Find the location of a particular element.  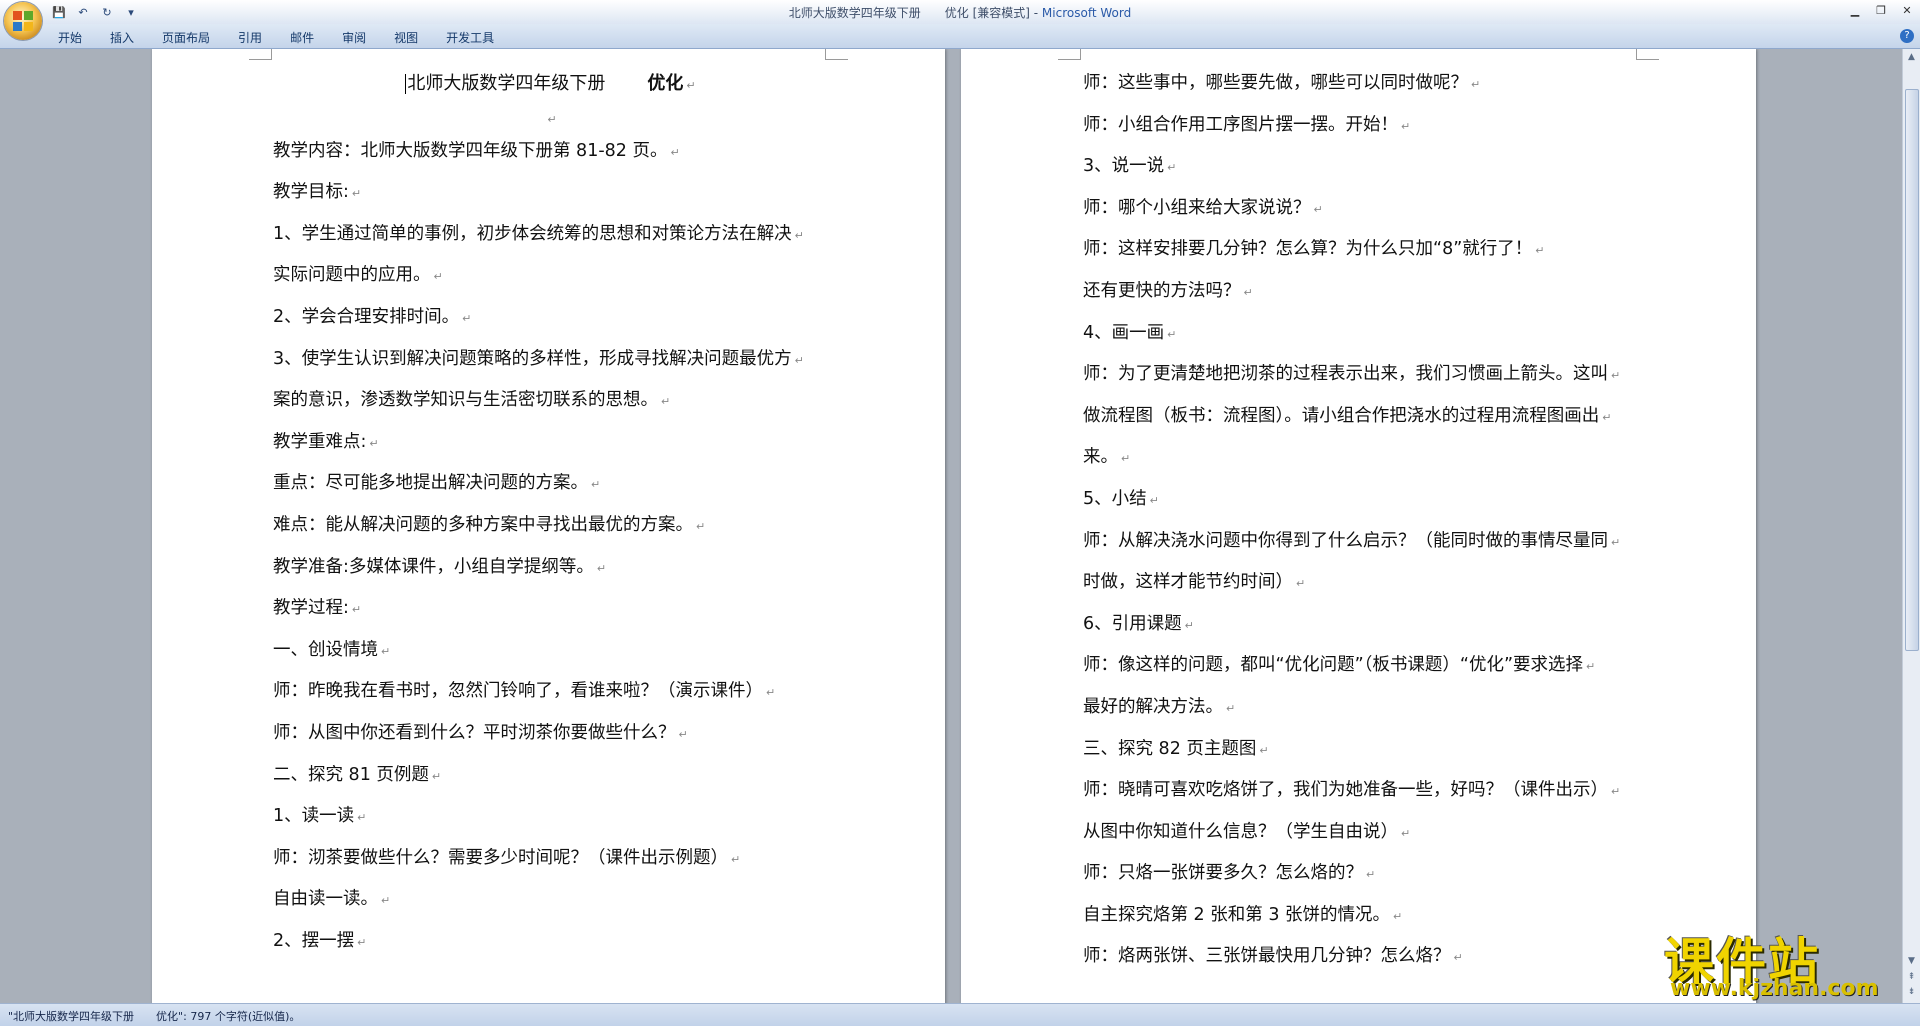

line-text: 师：小组合作用工序图片摆一摆。开始！ is located at coordinates (1240, 124).